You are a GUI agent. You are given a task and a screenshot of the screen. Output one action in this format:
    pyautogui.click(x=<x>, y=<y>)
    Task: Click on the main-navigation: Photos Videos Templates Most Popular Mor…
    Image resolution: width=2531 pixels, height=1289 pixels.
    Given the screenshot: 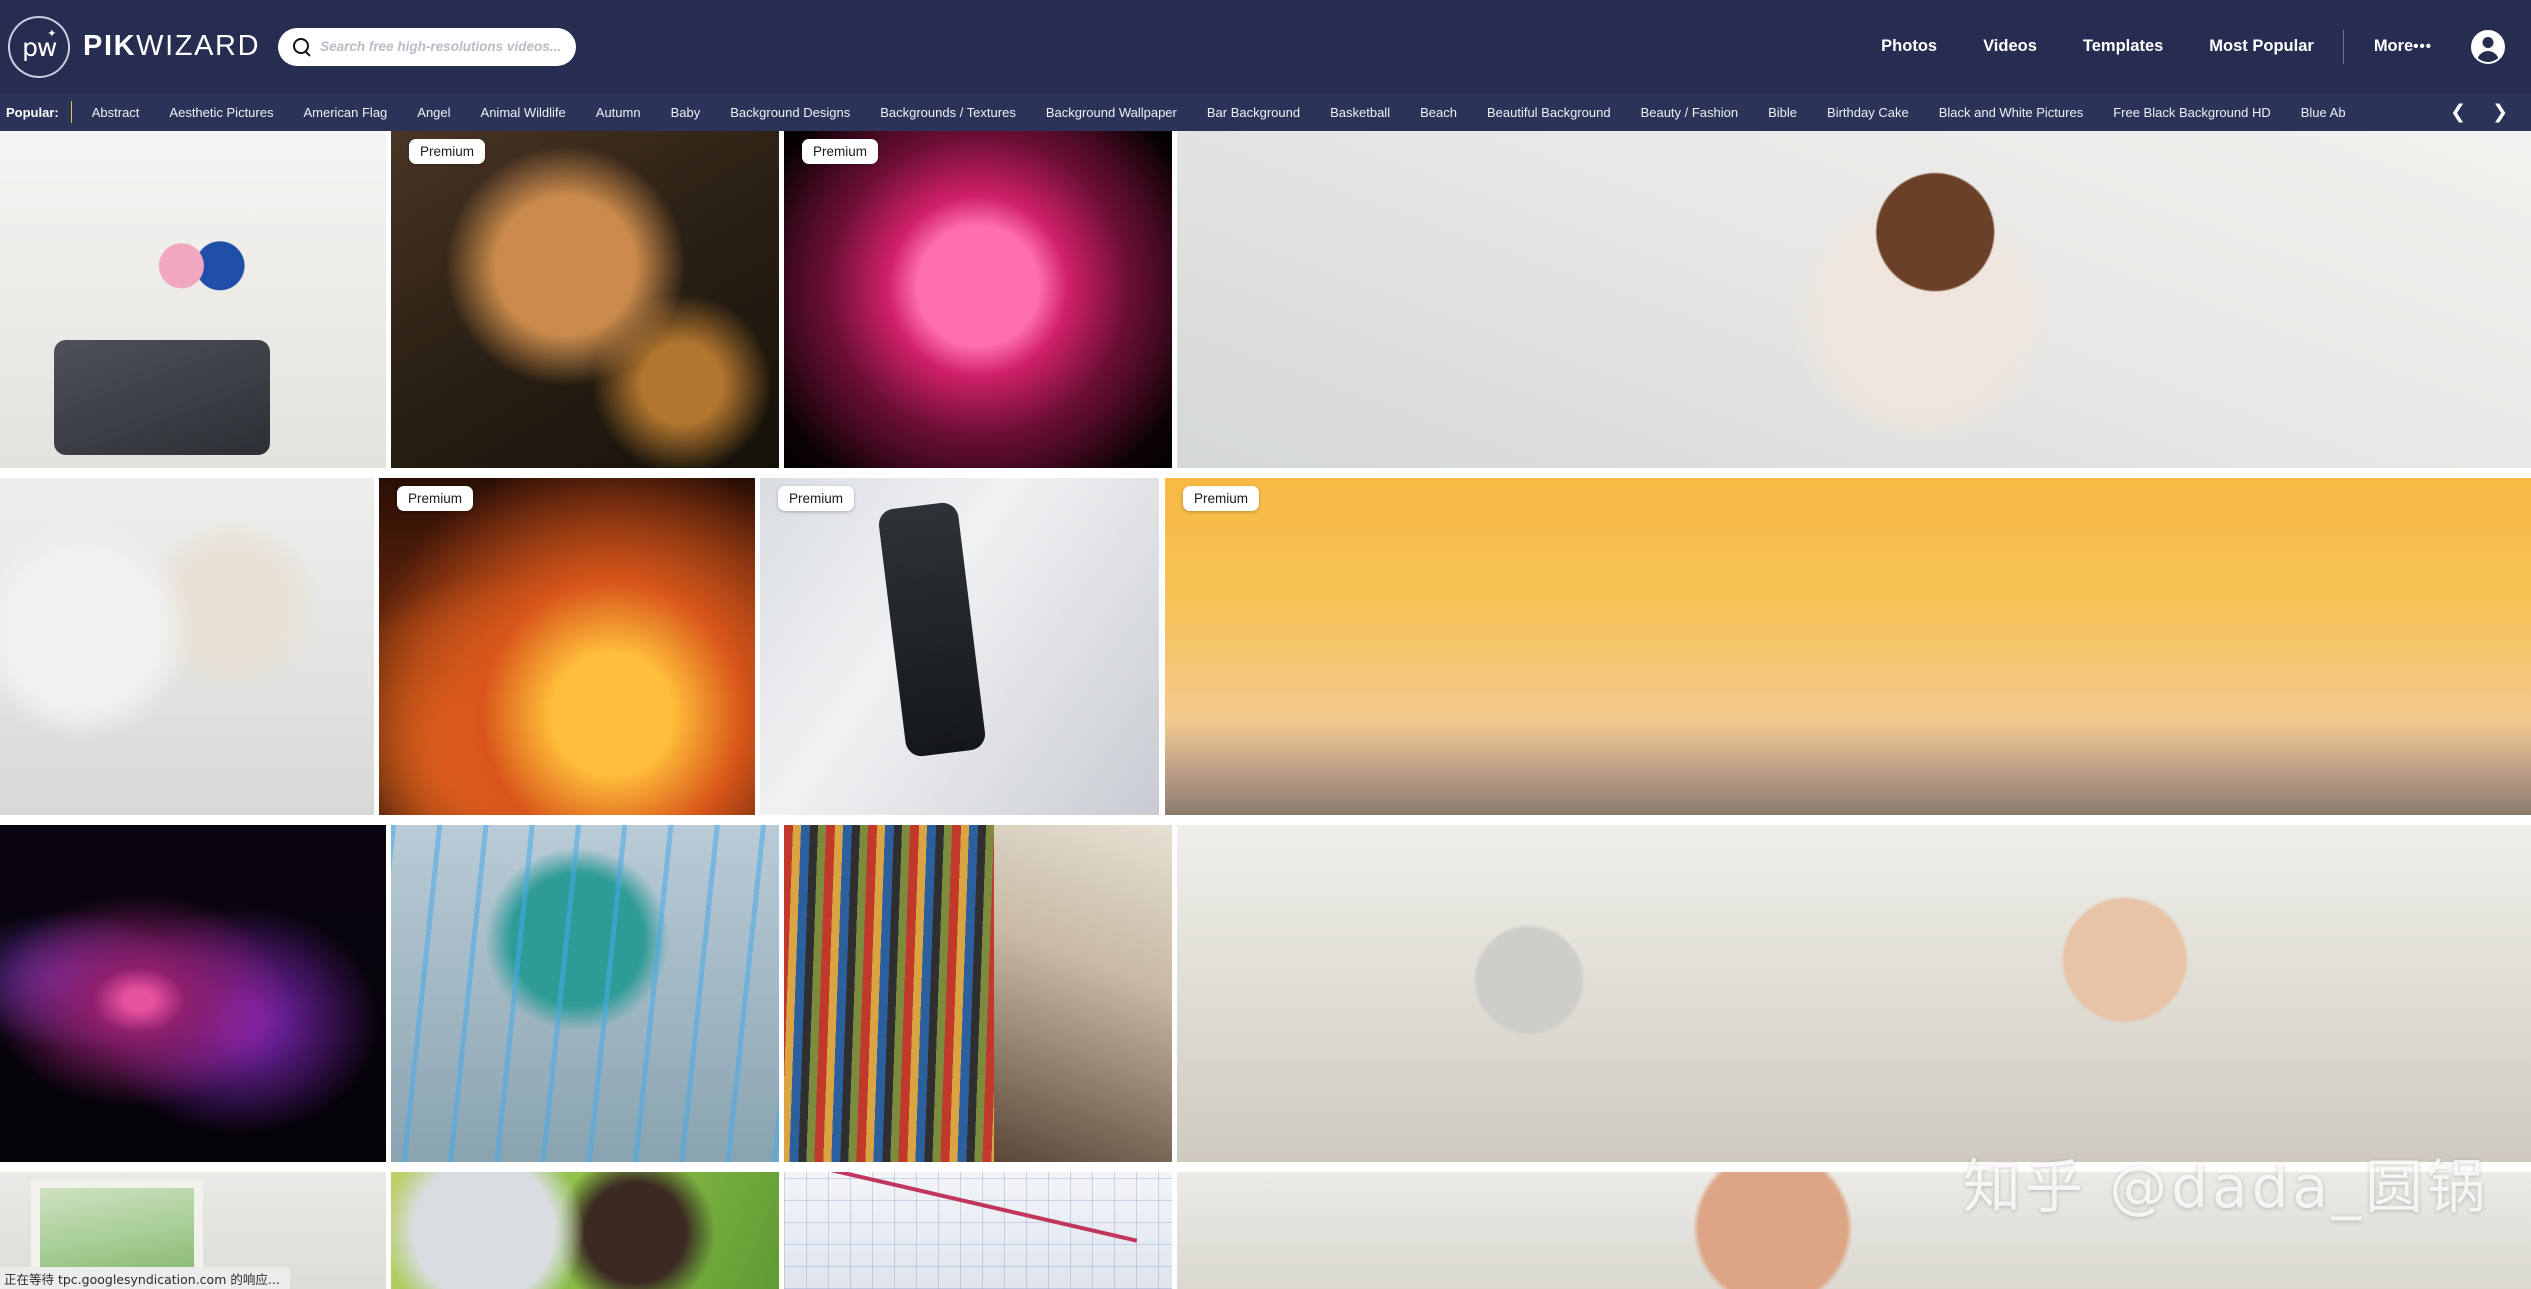 What is the action you would take?
    pyautogui.click(x=2185, y=46)
    